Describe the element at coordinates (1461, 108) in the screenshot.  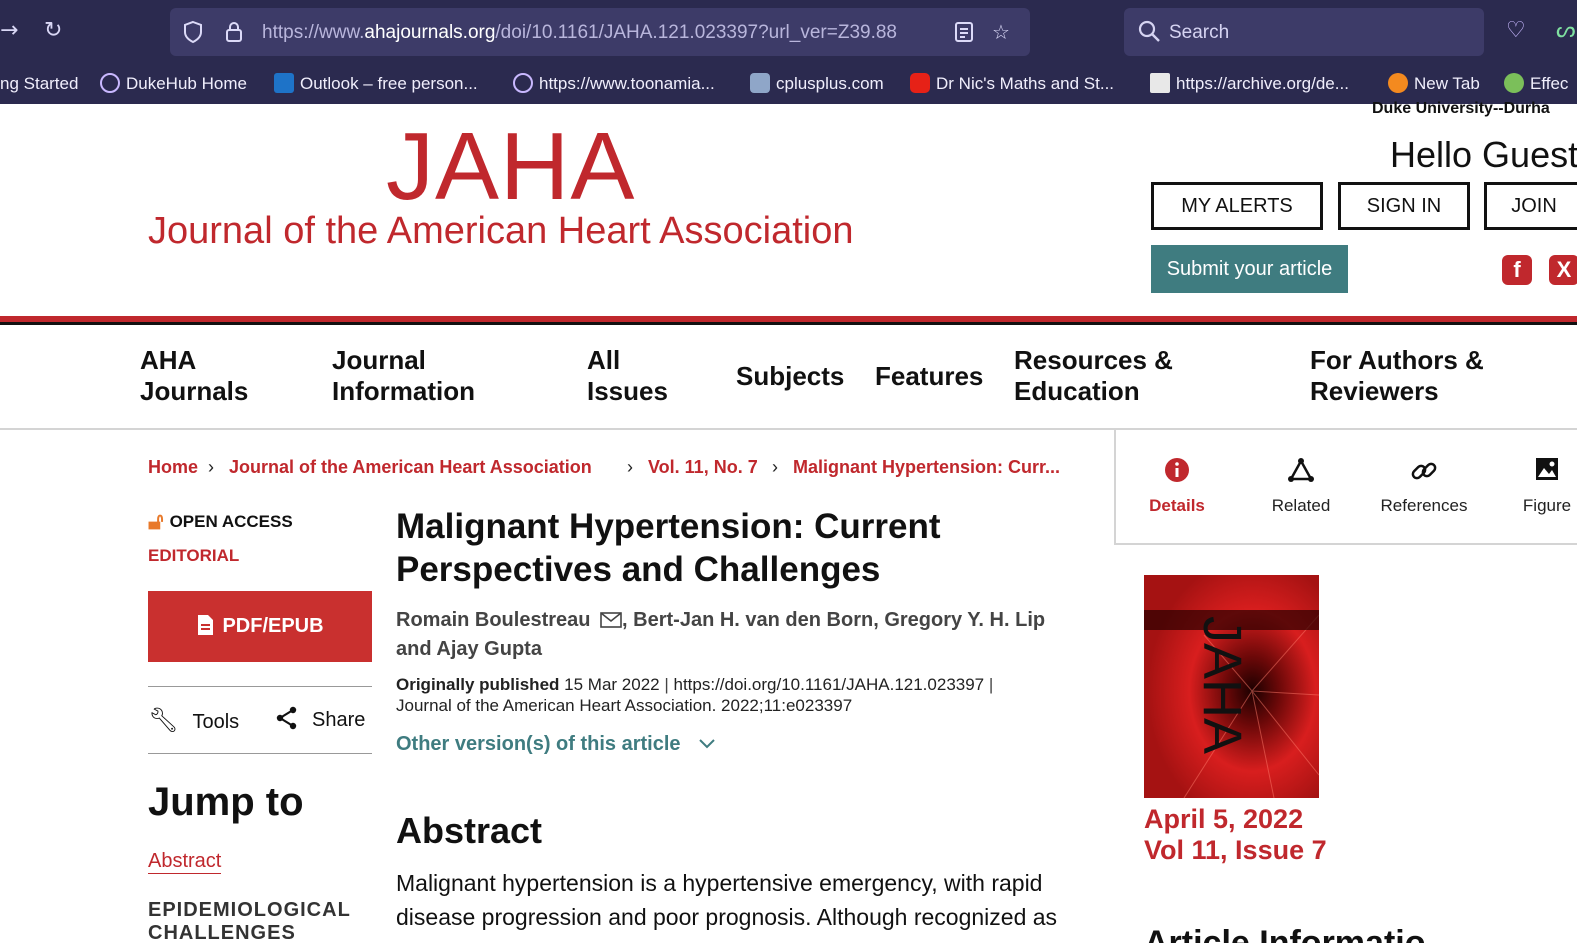
I see `institution-name: Duke University--Durha` at that location.